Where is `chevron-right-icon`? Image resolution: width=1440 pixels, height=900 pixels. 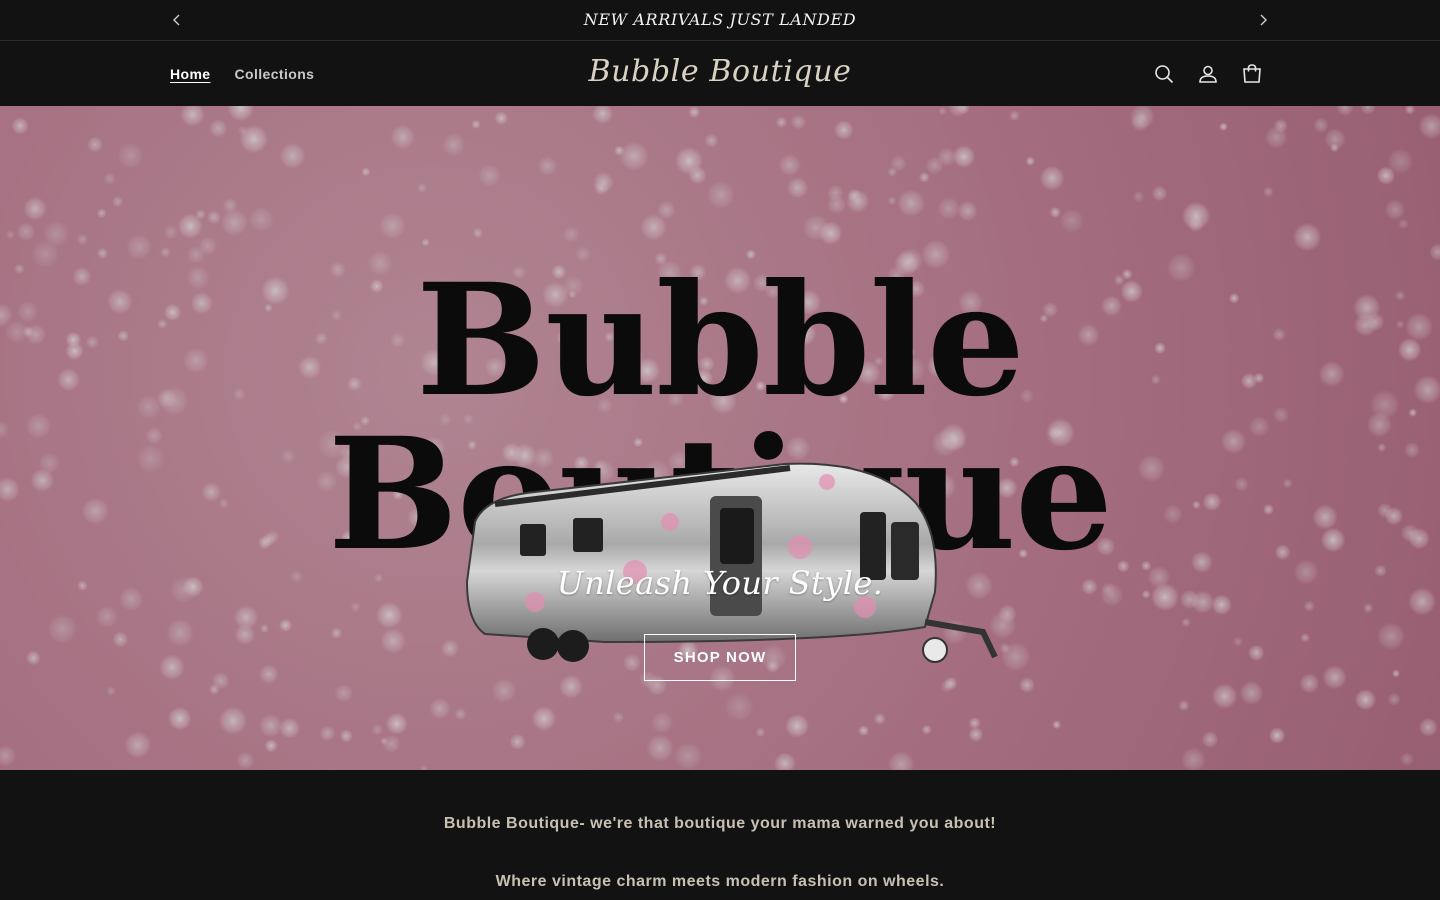
chevron-right-icon is located at coordinates (1263, 20).